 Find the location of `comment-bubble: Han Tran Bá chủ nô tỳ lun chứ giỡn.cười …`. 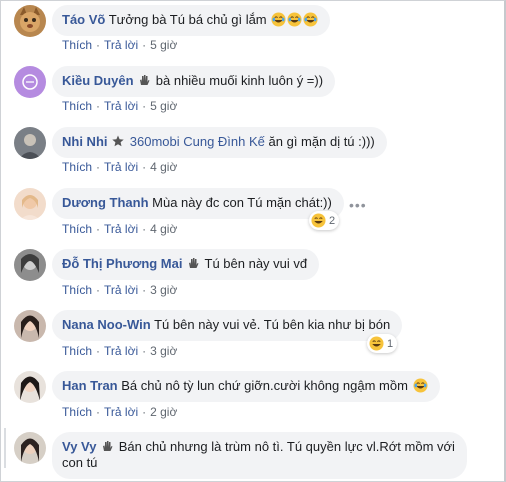

comment-bubble: Han Tran Bá chủ nô tỳ lun chứ giỡn.cười … is located at coordinates (246, 386).